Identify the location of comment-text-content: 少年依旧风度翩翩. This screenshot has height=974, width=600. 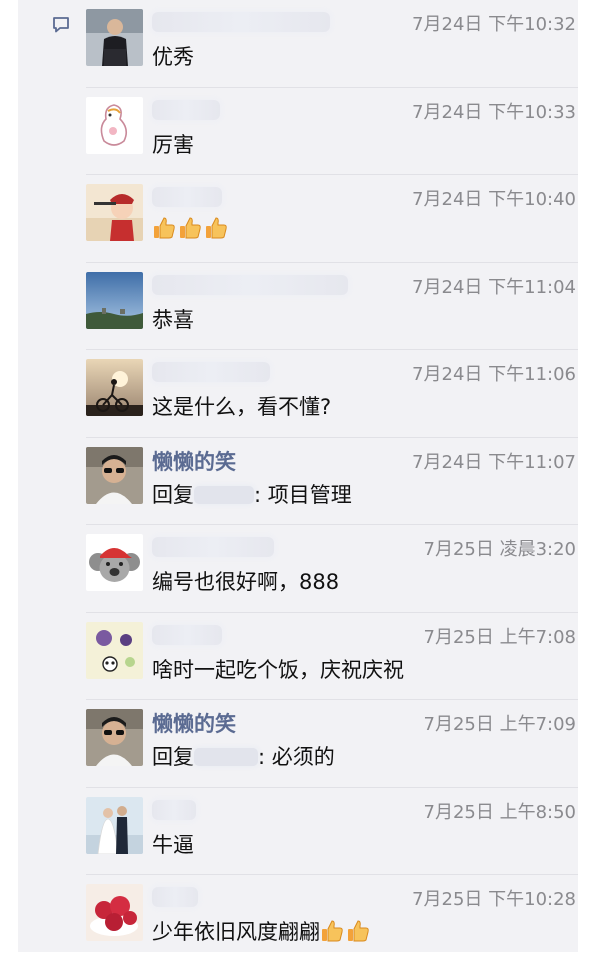
(236, 932).